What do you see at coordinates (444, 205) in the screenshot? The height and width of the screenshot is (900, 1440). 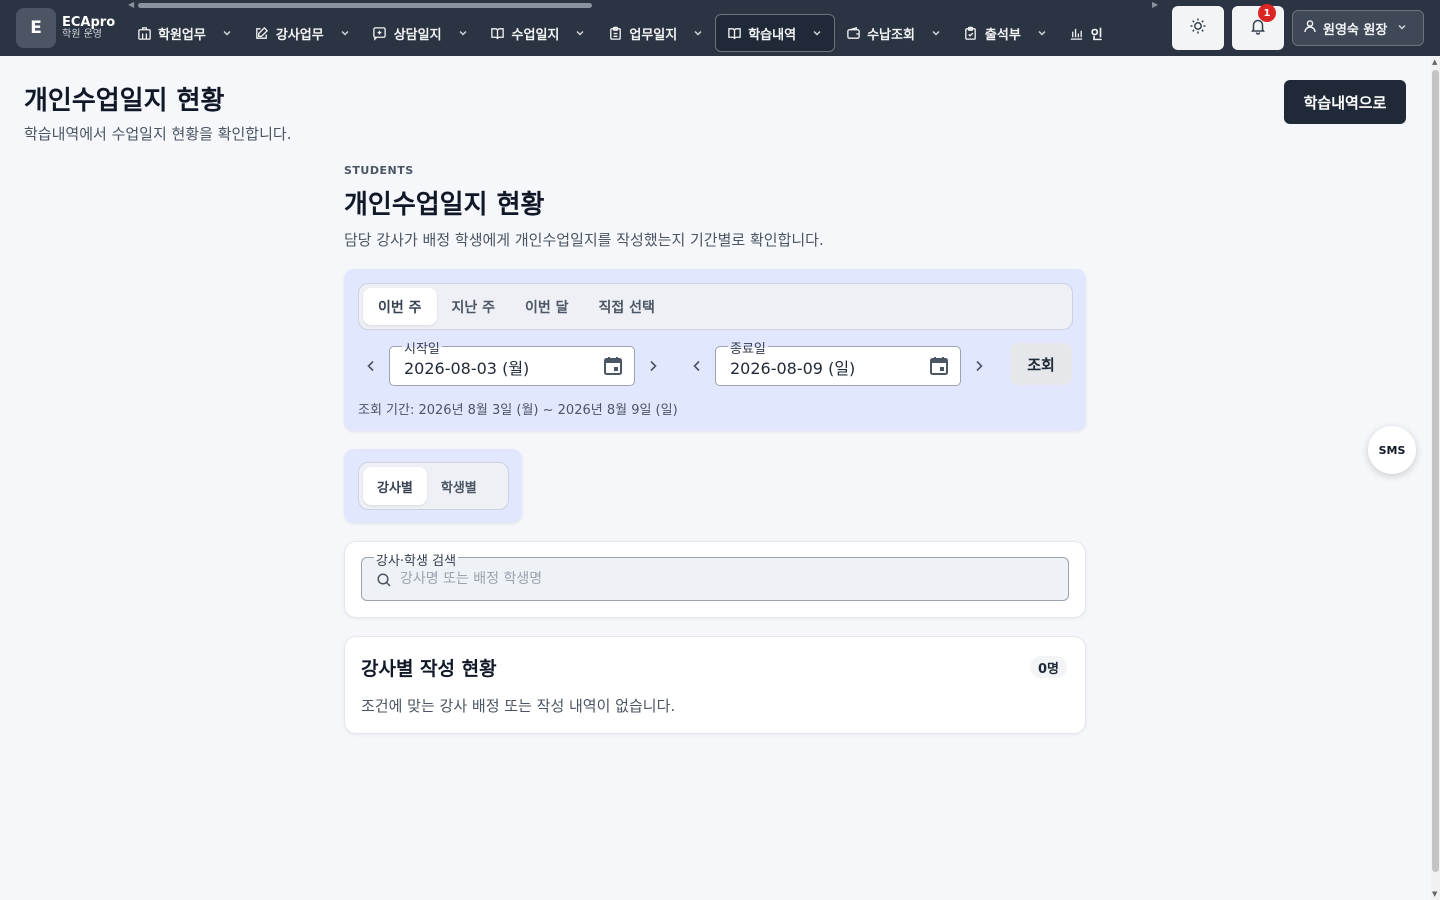 I see `content-title: 개인수업일지 현황` at bounding box center [444, 205].